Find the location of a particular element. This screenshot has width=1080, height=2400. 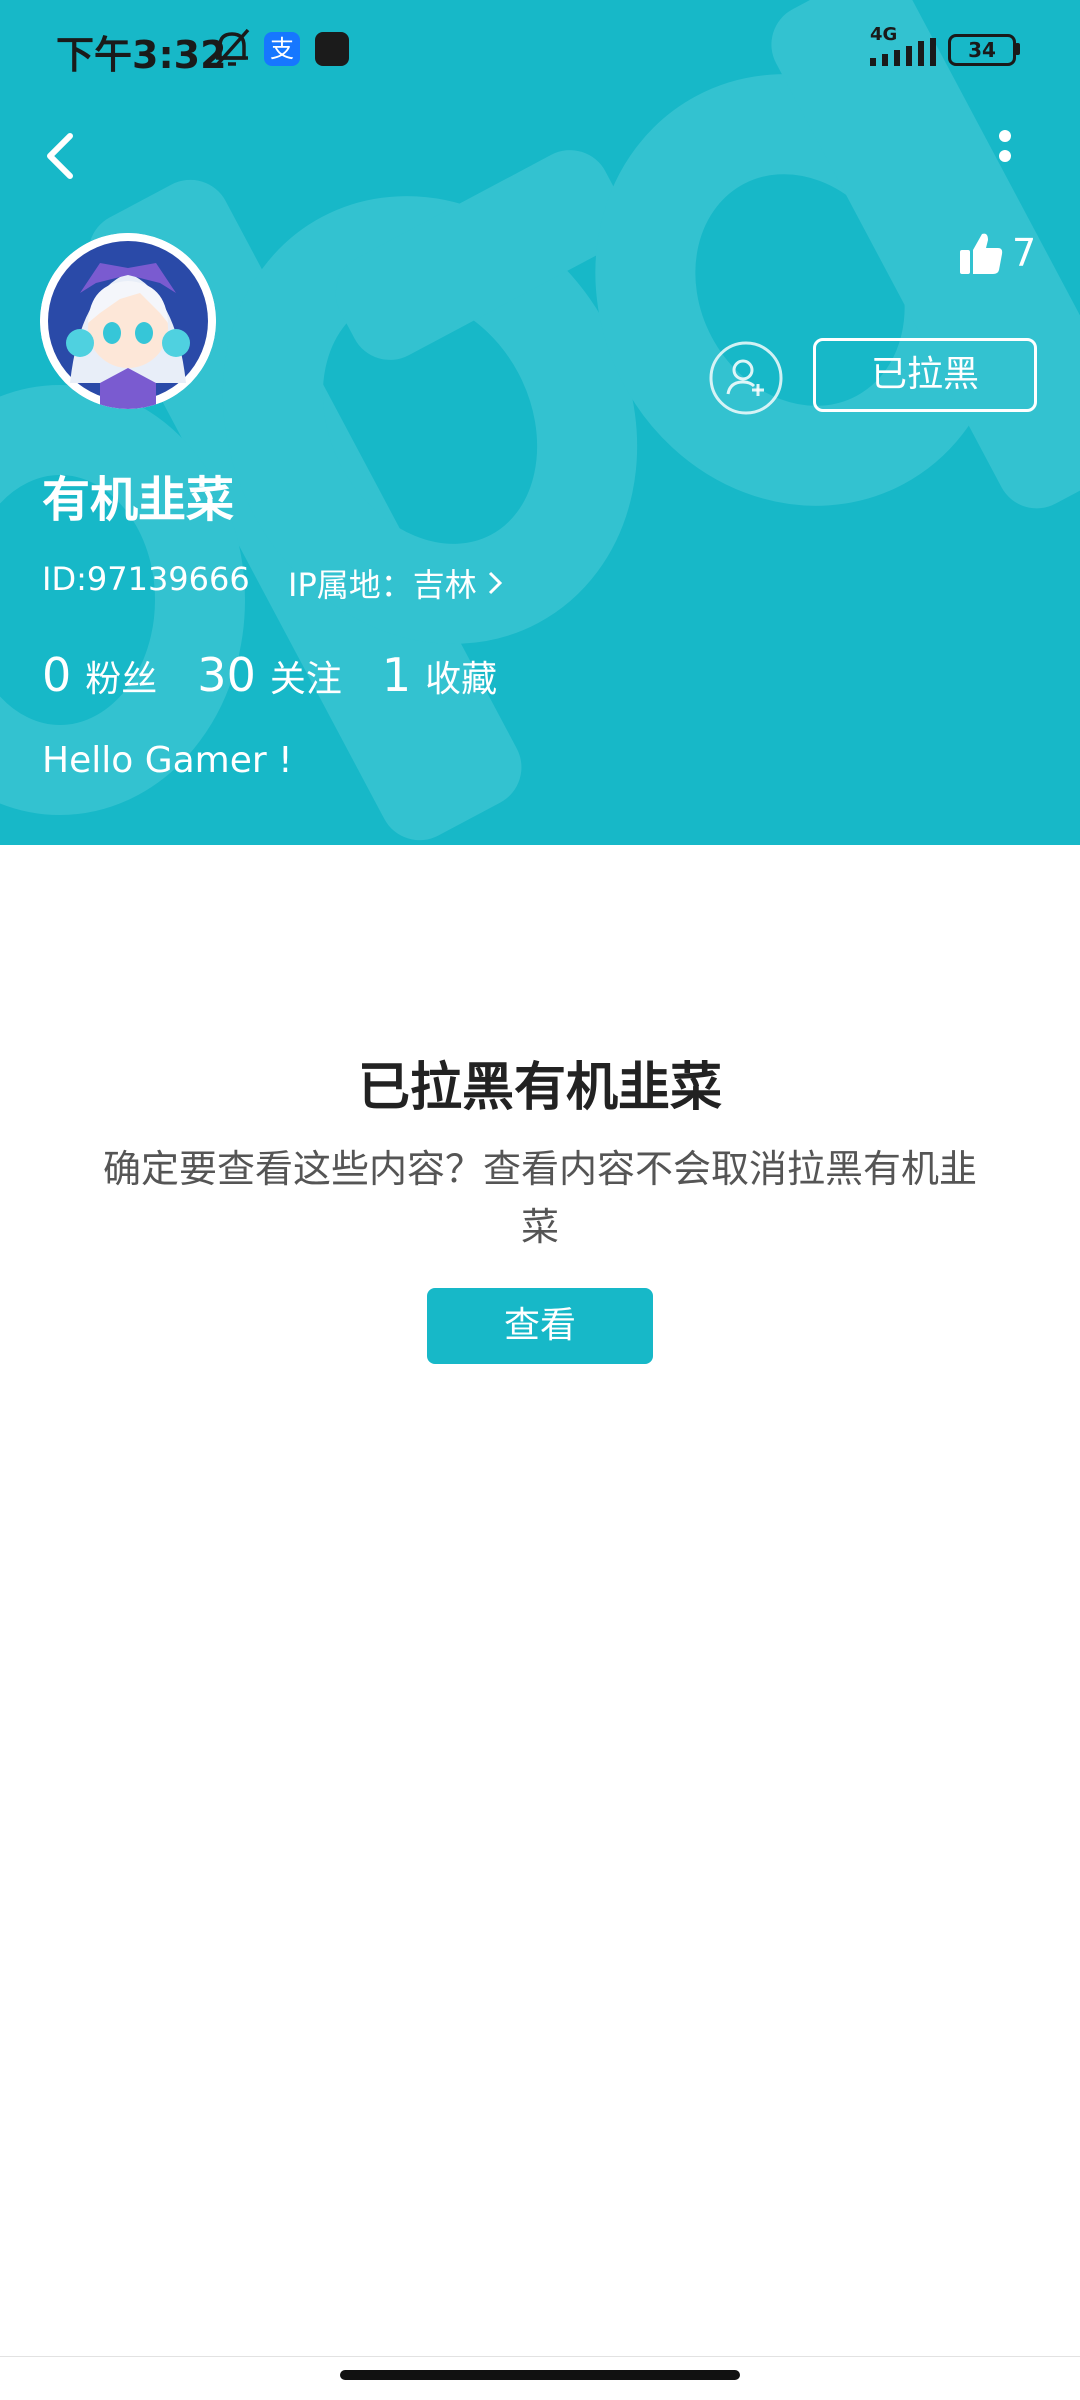

like-group: 7 is located at coordinates (997, 253).